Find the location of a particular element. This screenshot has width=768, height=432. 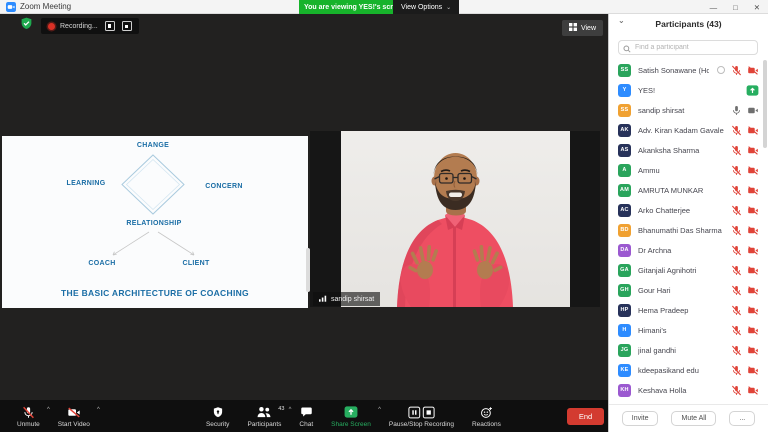

search-participant-input is located at coordinates (688, 47).